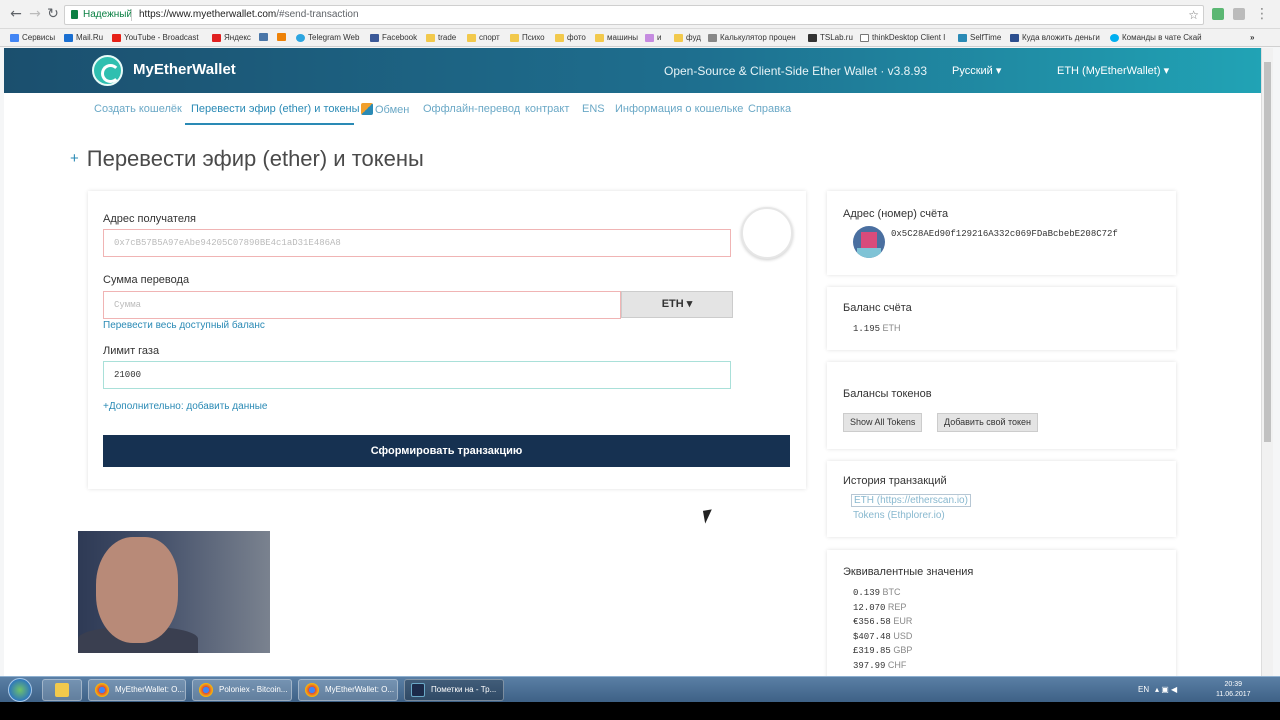  I want to click on bookmark-folder: Психо, so click(527, 37).